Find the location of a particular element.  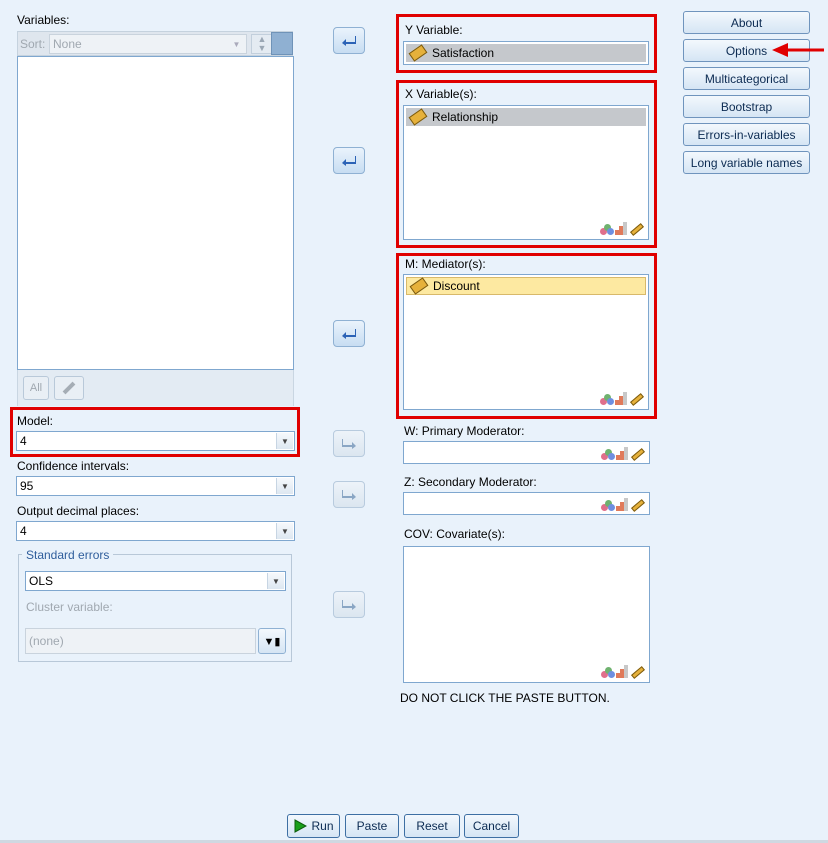

multicategorical-button: Multicategorical is located at coordinates (746, 78).